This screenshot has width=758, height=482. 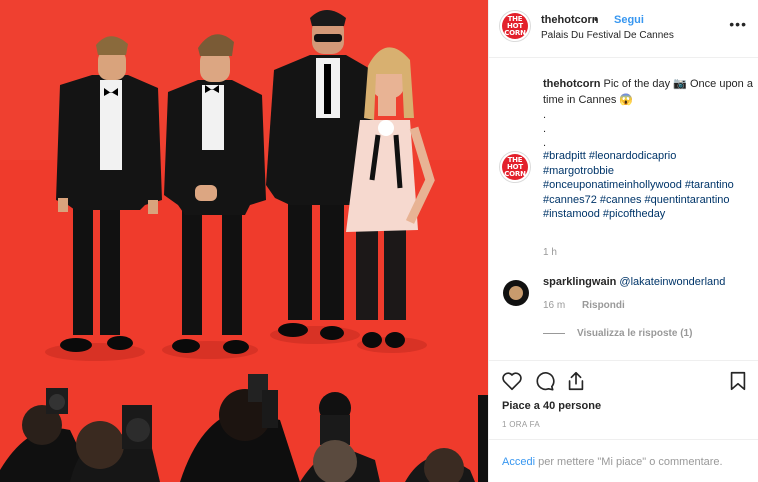 I want to click on comment-text: sparklingwain @lakateinwonderland, so click(x=634, y=282).